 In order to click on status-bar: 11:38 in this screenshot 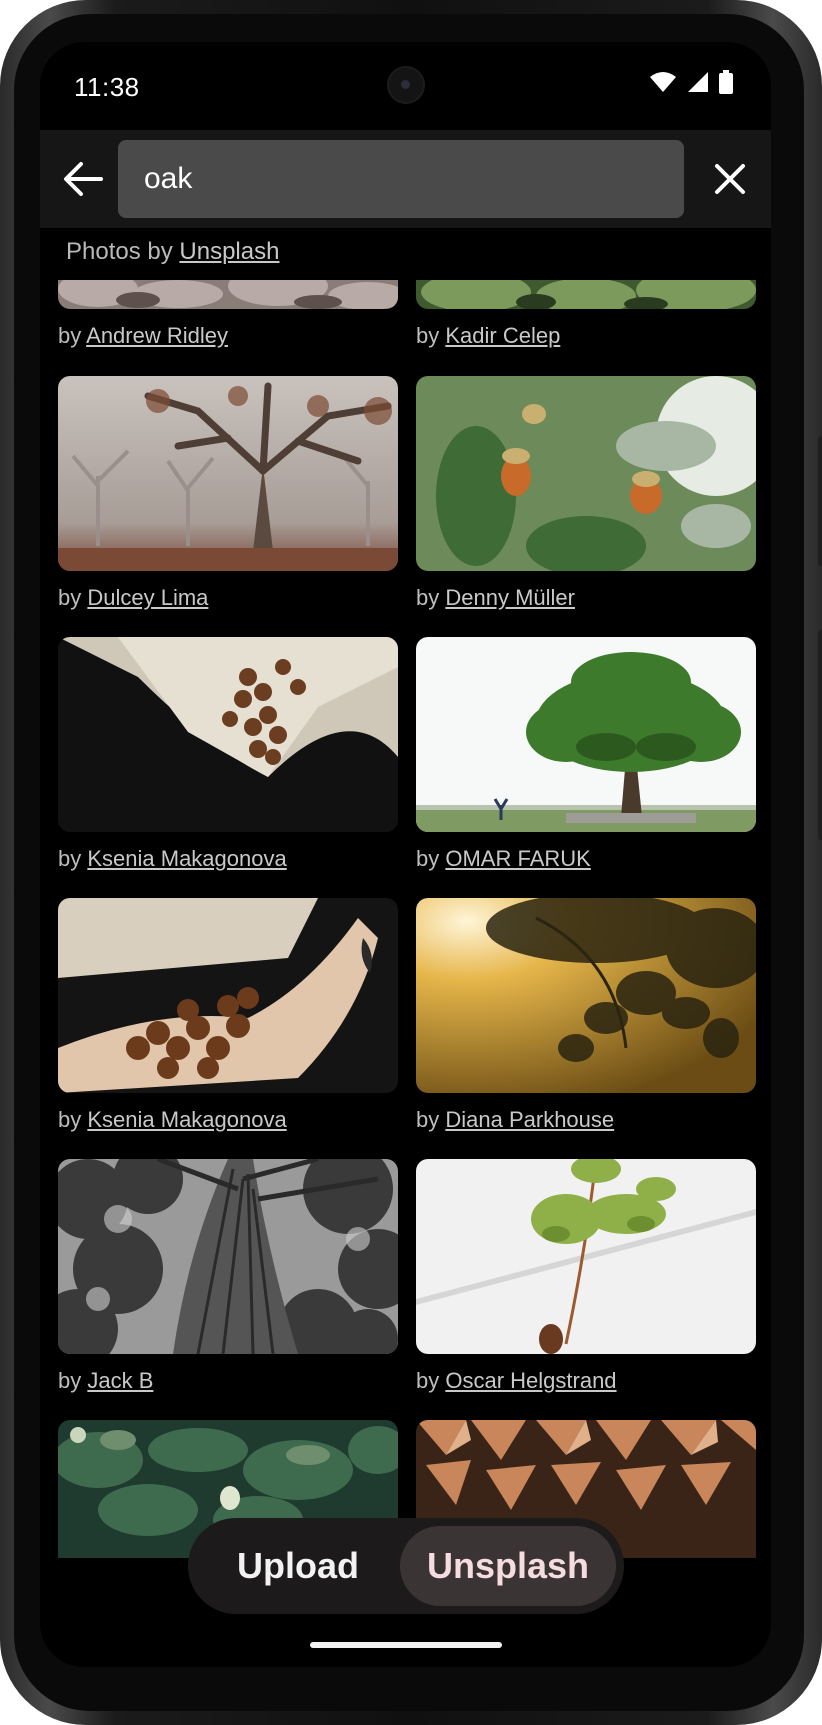, I will do `click(405, 86)`.